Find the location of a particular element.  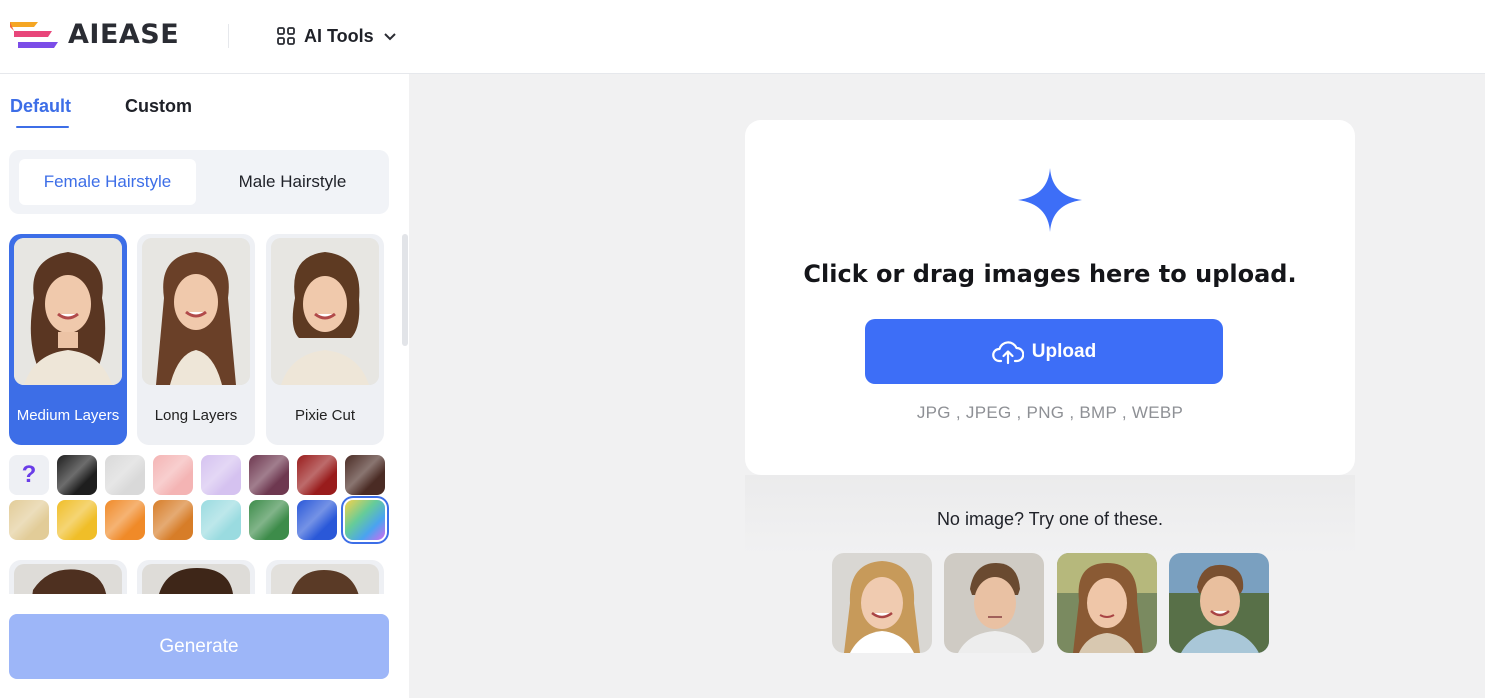

tab-custom: Custom is located at coordinates (158, 106).